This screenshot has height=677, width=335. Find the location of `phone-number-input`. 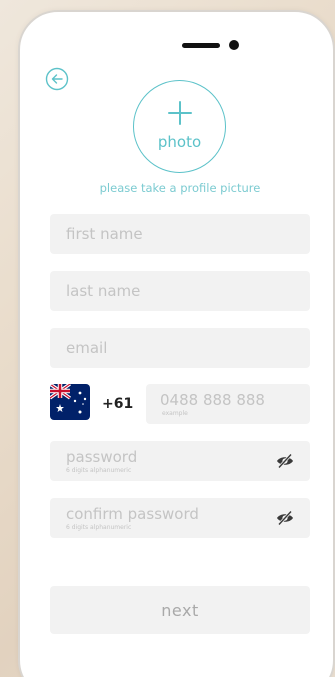

phone-number-input is located at coordinates (230, 400).